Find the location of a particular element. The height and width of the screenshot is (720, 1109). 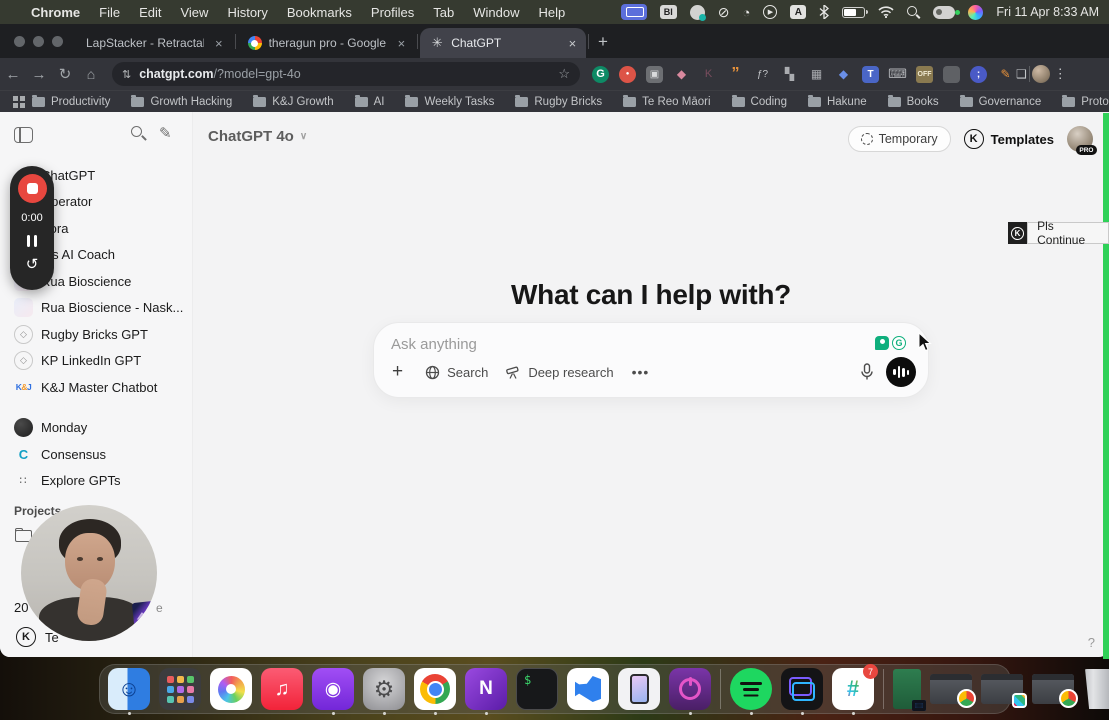

close-window-button is located at coordinates (19, 41).